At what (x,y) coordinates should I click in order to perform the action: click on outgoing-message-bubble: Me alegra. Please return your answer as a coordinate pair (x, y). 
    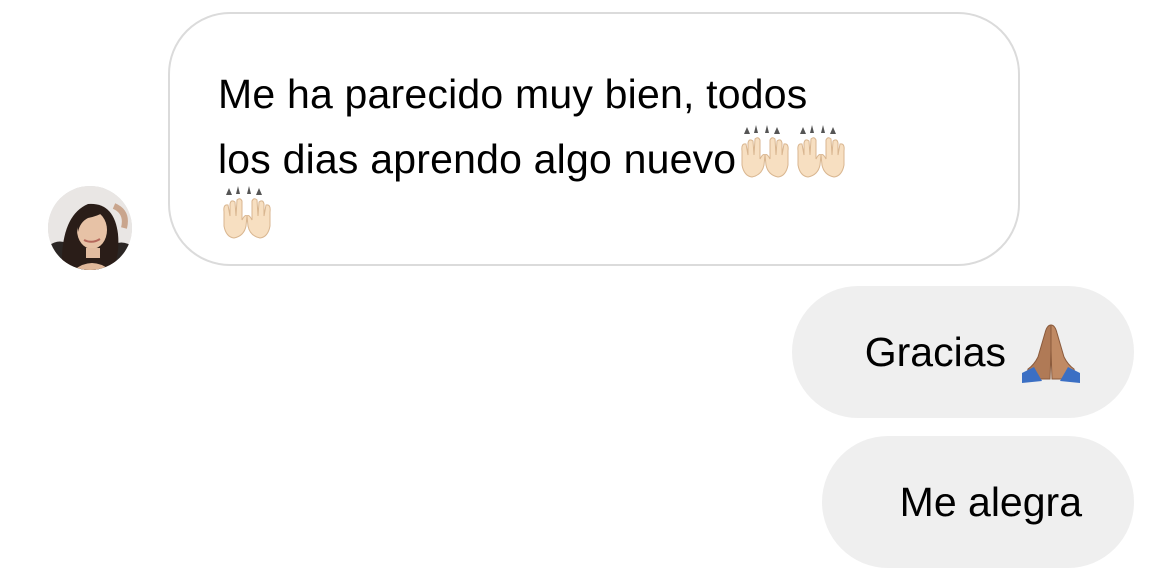
    Looking at the image, I should click on (978, 502).